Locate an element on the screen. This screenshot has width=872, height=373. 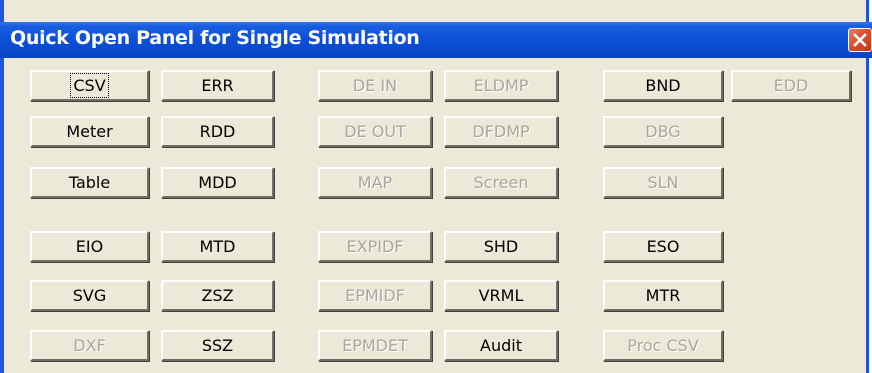
eldmp-button: ELDMP is located at coordinates (501, 85).